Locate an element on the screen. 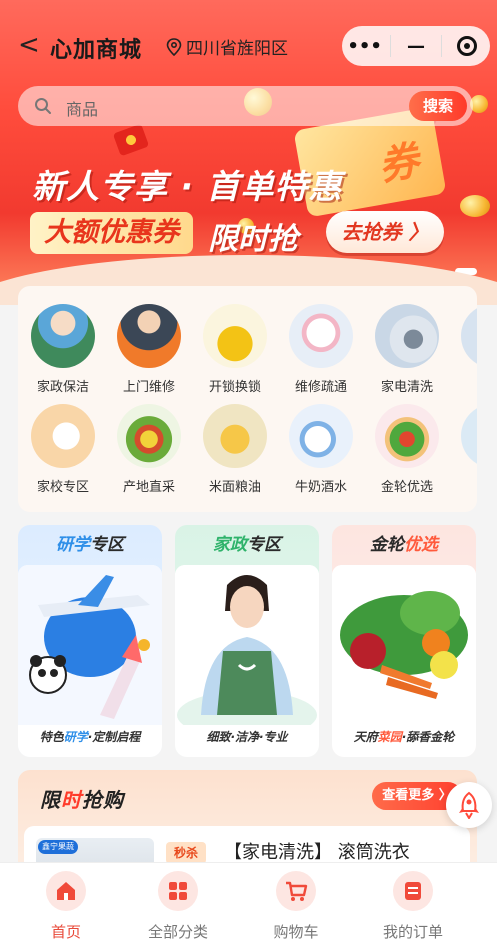  seckill-badge: 秒杀 is located at coordinates (186, 853).